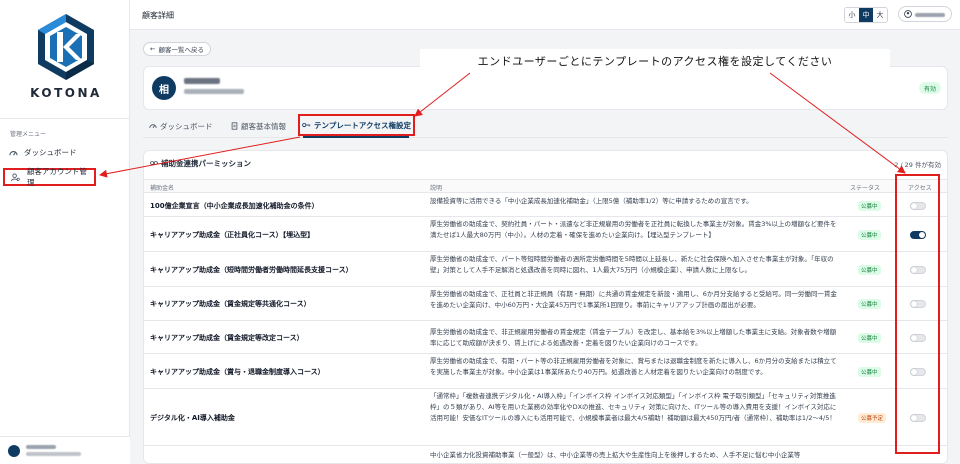  Describe the element at coordinates (65, 450) in the screenshot. I see `sidebar-user` at that location.